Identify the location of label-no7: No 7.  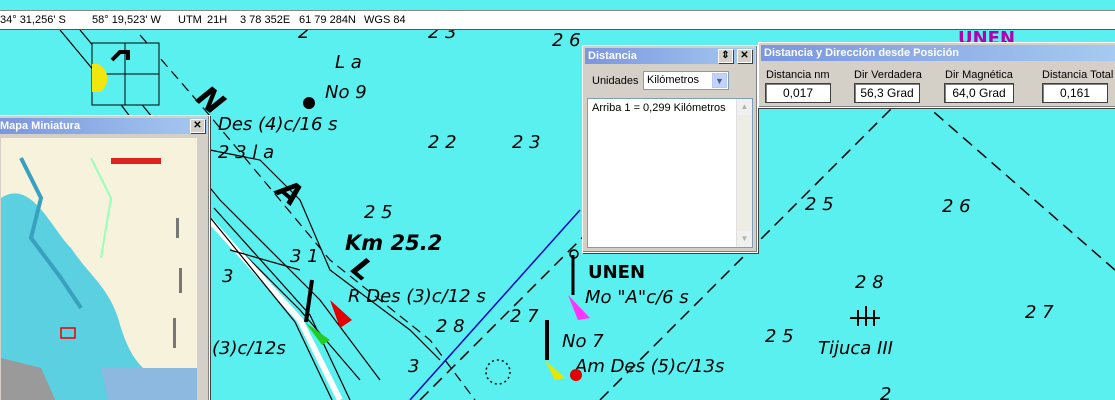
(583, 341).